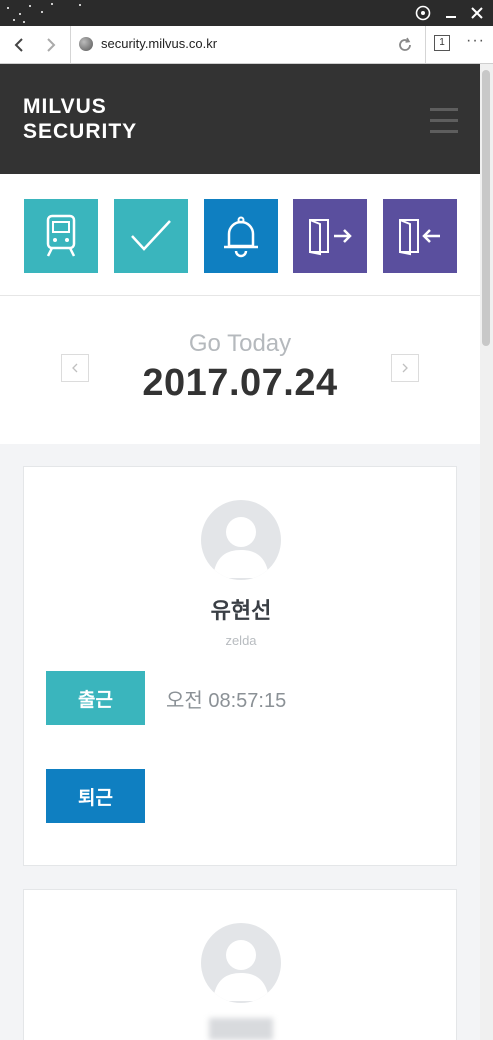 The height and width of the screenshot is (1040, 493). I want to click on exit-button, so click(330, 236).